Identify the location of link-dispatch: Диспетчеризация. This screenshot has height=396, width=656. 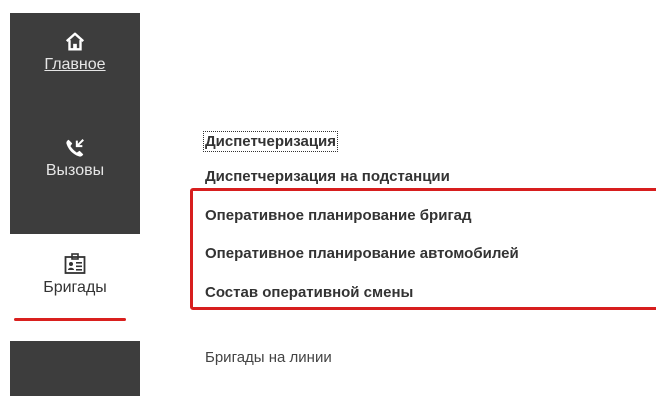
(270, 141).